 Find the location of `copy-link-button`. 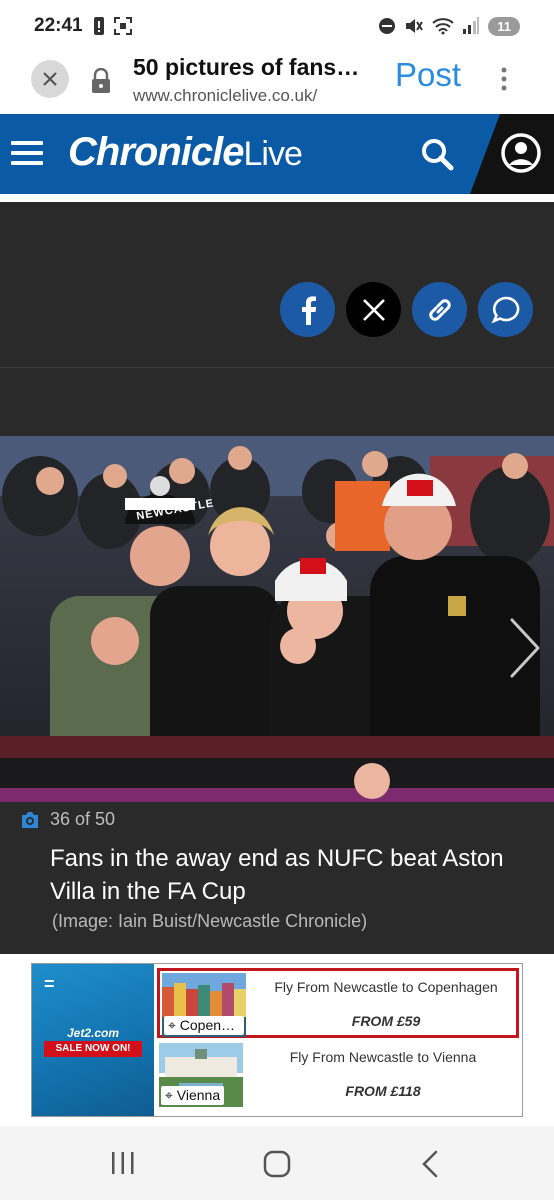

copy-link-button is located at coordinates (439, 309).